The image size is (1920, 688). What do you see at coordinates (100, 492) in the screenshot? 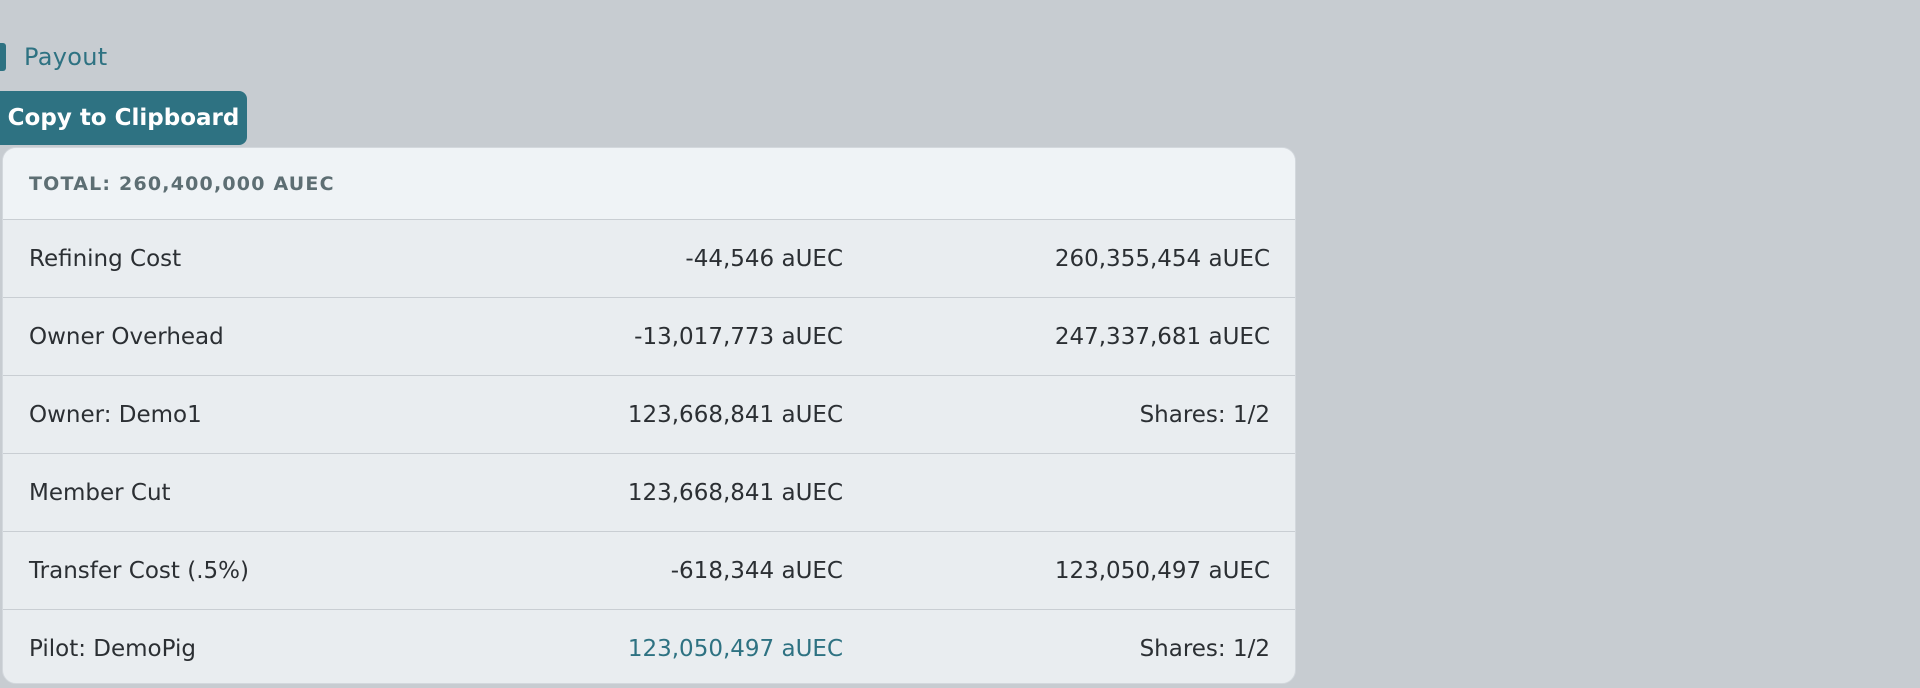
I see `row-label: Member Cut` at bounding box center [100, 492].